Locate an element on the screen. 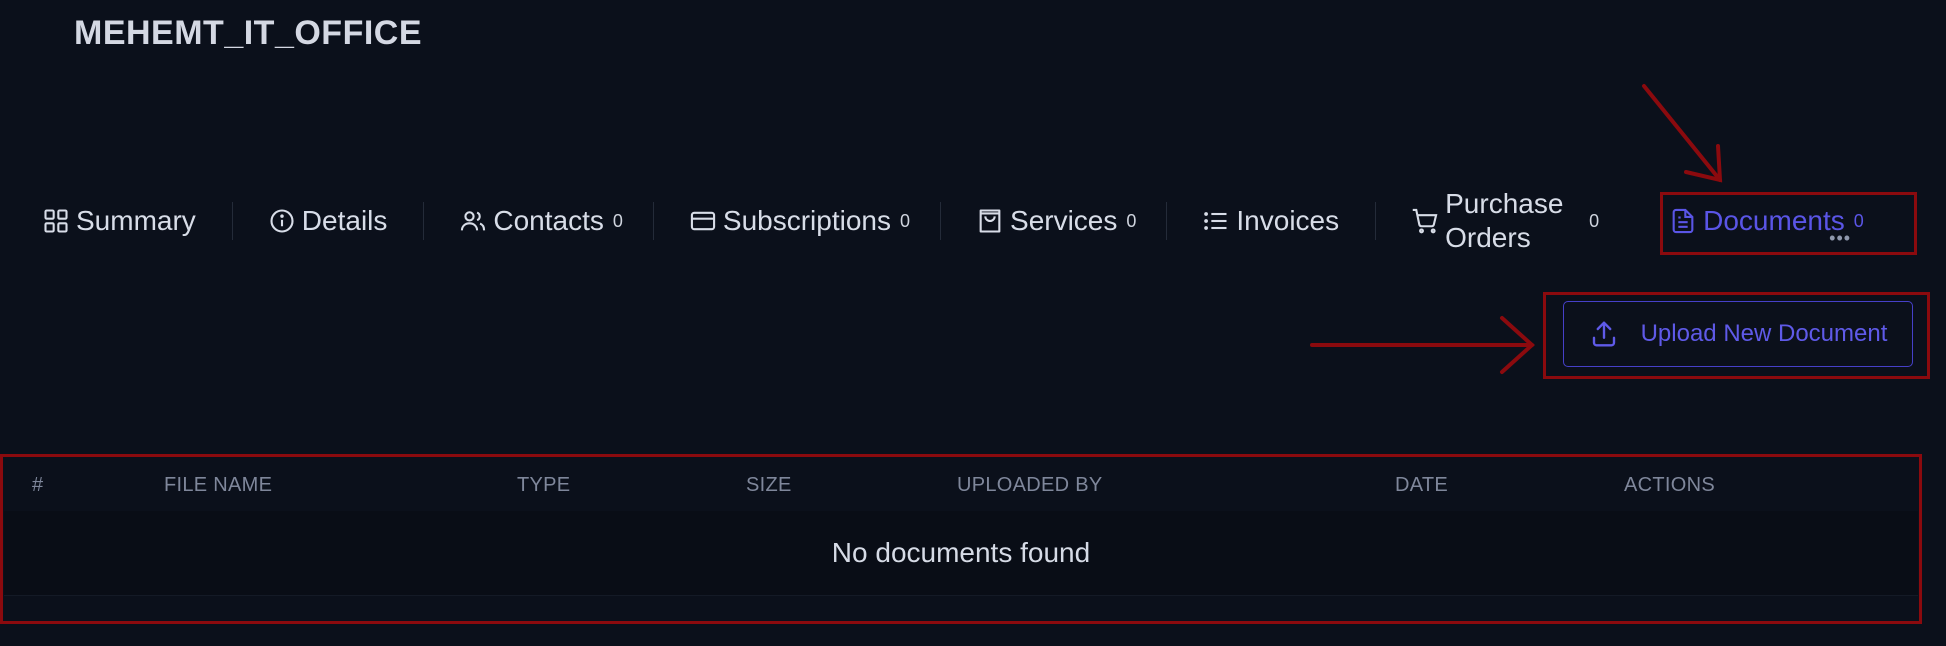 The width and height of the screenshot is (1946, 646). credit-card-icon is located at coordinates (703, 221).